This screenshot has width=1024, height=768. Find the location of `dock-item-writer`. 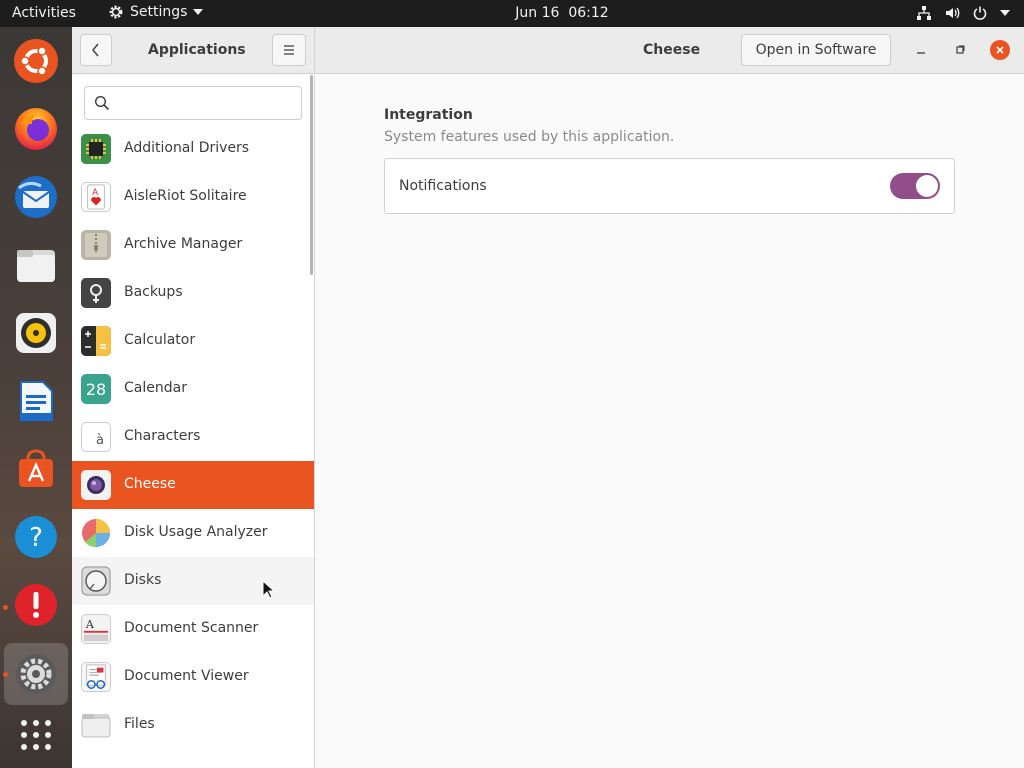

dock-item-writer is located at coordinates (36, 401).